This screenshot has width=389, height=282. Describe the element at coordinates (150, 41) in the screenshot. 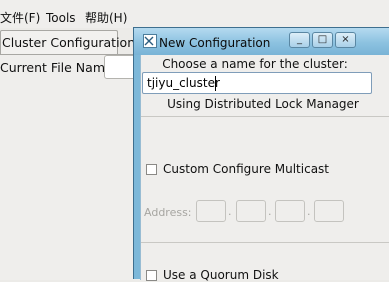

I see `app-icon` at that location.